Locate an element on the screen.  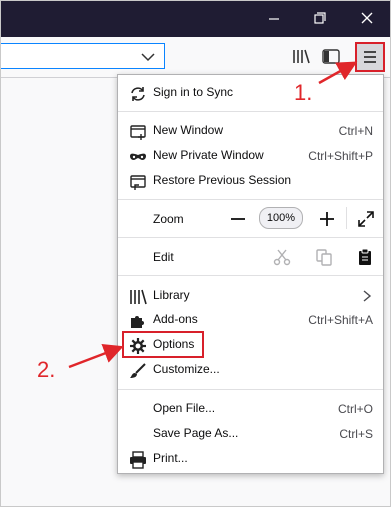
highlight-box-options is located at coordinates (163, 344).